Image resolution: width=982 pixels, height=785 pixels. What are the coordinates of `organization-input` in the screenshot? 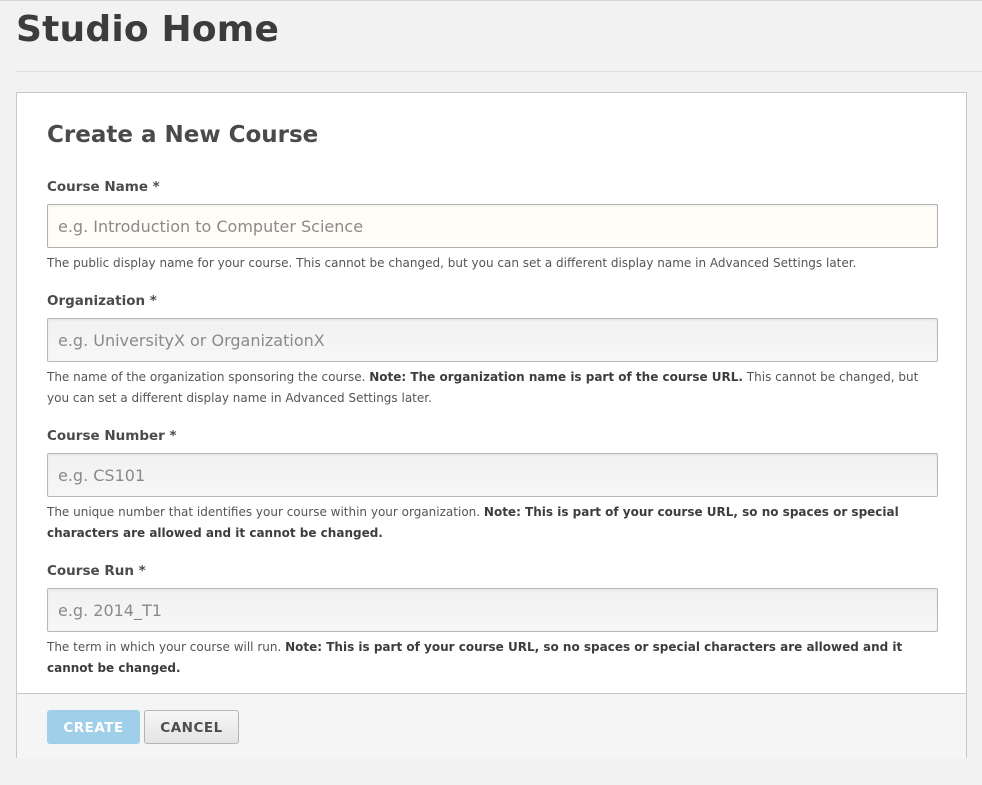 It's located at (492, 340).